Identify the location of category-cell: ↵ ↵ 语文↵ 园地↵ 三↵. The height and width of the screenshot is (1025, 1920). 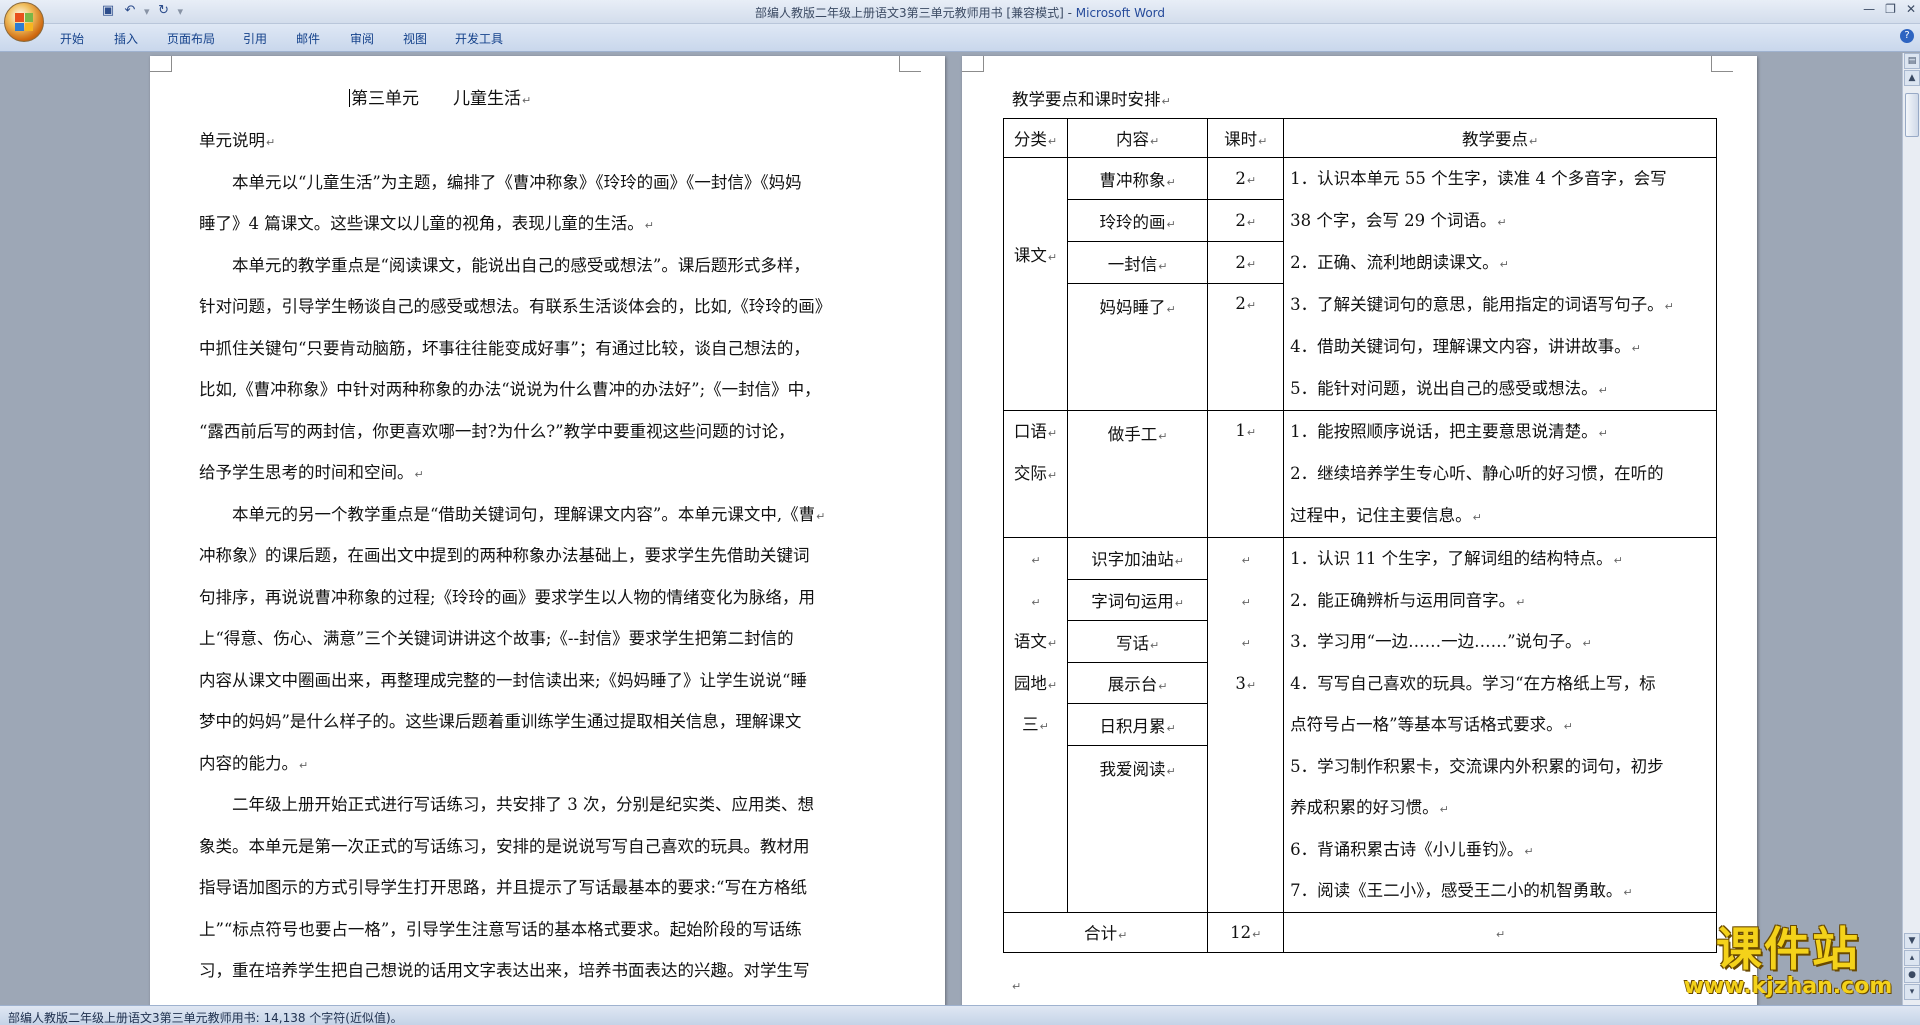
(1035, 725).